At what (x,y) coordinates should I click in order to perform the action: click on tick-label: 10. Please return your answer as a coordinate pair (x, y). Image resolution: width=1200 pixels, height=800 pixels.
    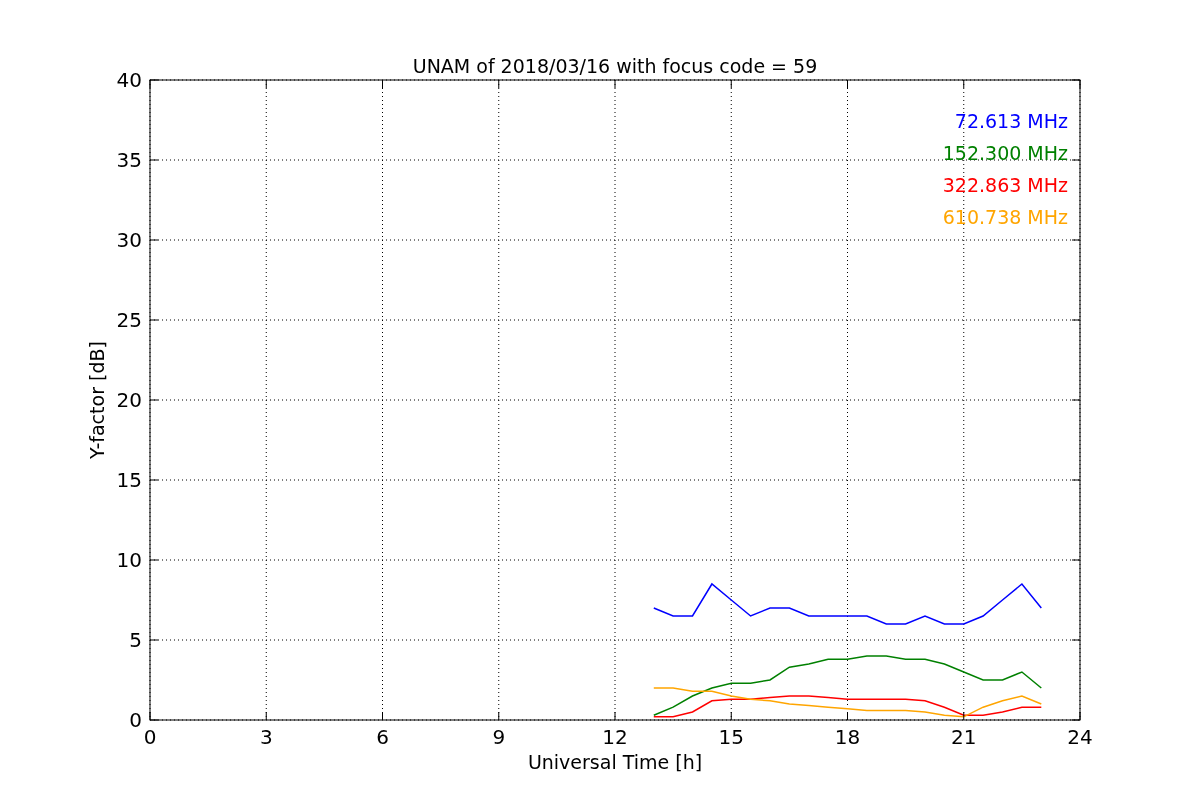
    Looking at the image, I should click on (129, 560).